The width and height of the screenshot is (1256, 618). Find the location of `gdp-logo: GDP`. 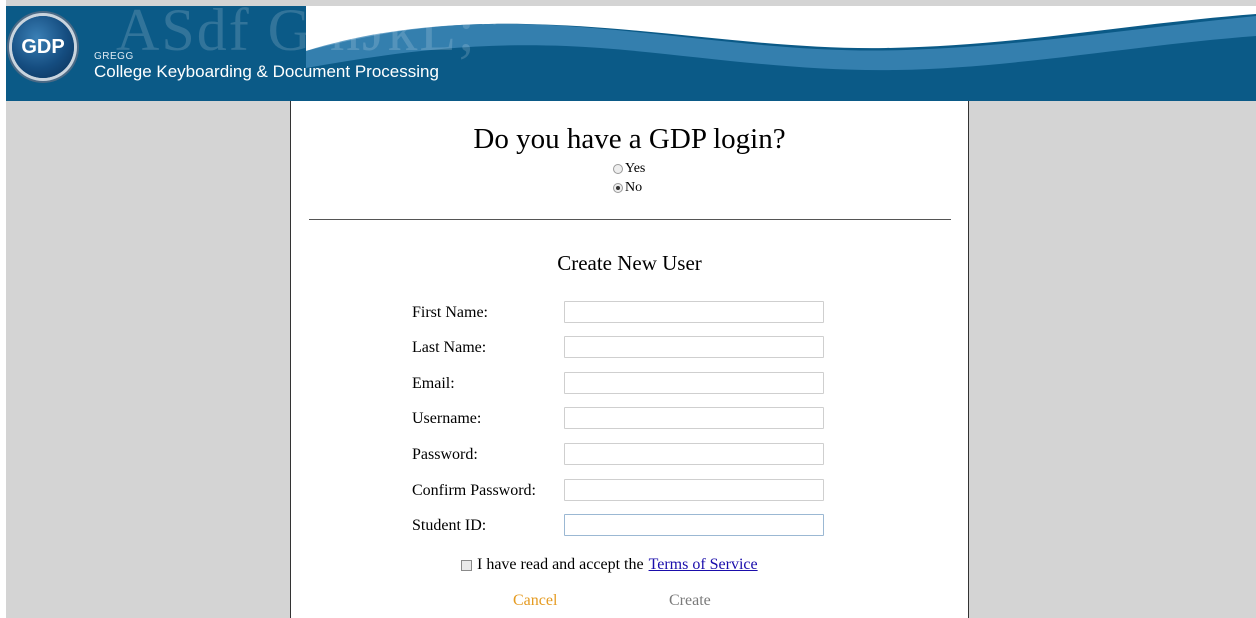

gdp-logo: GDP is located at coordinates (43, 47).